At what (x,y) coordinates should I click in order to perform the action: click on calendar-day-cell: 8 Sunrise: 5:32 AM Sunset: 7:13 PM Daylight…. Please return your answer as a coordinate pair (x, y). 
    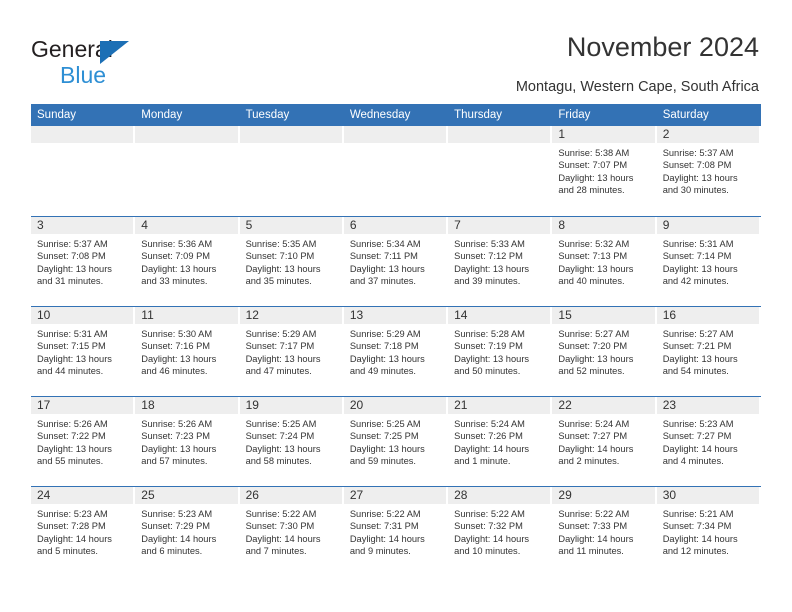
    Looking at the image, I should click on (604, 261).